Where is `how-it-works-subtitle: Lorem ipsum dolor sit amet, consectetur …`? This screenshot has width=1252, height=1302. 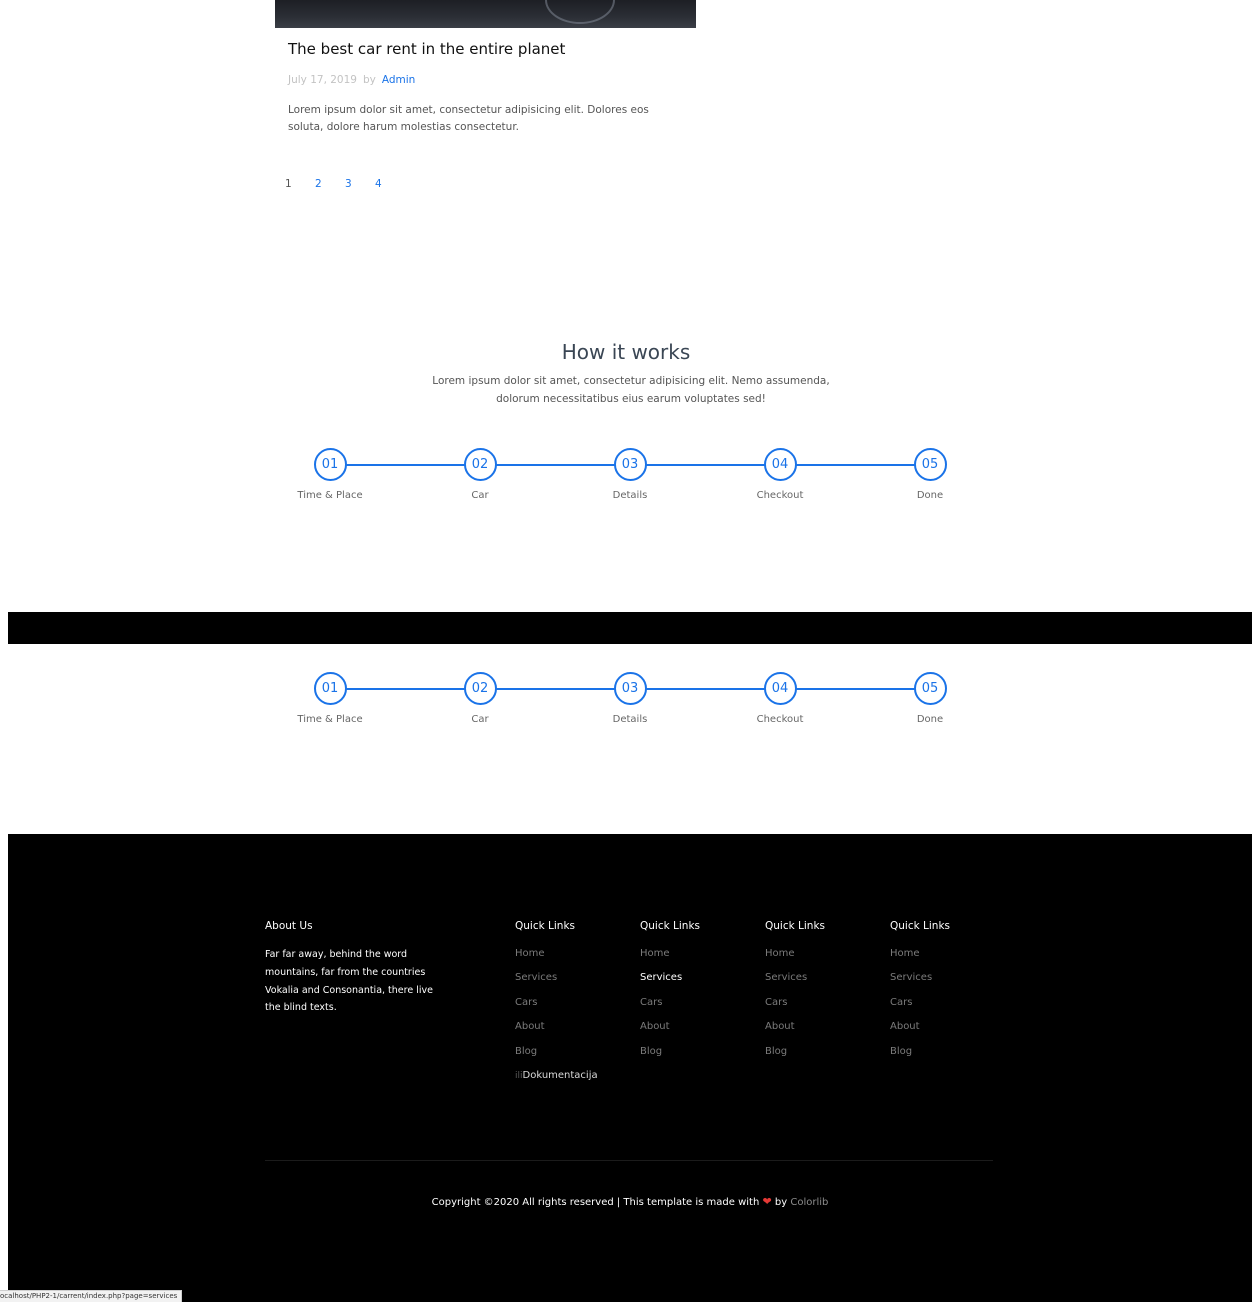
how-it-works-subtitle: Lorem ipsum dolor sit amet, consectetur … is located at coordinates (631, 390).